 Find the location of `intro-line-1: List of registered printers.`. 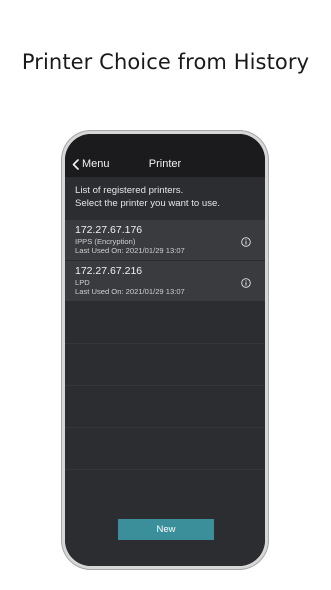

intro-line-1: List of registered printers. is located at coordinates (129, 190).